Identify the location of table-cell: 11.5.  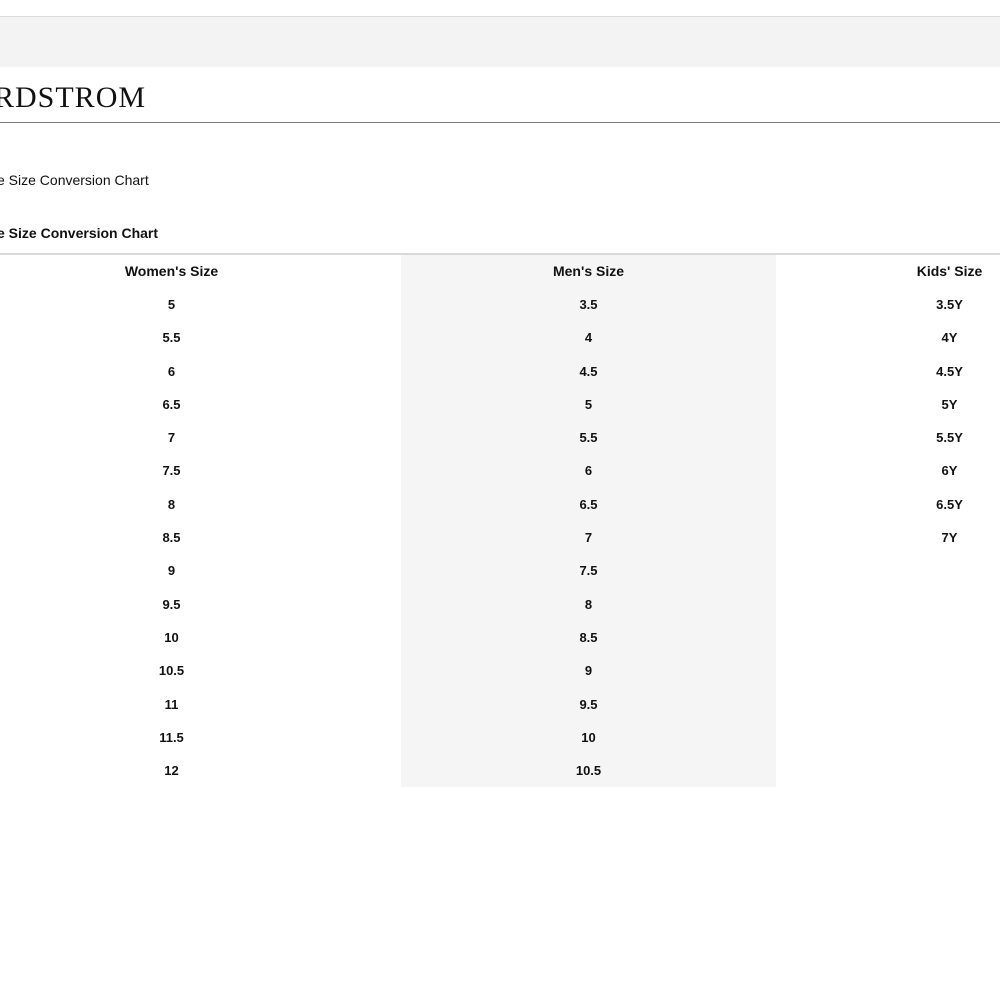
(171, 737).